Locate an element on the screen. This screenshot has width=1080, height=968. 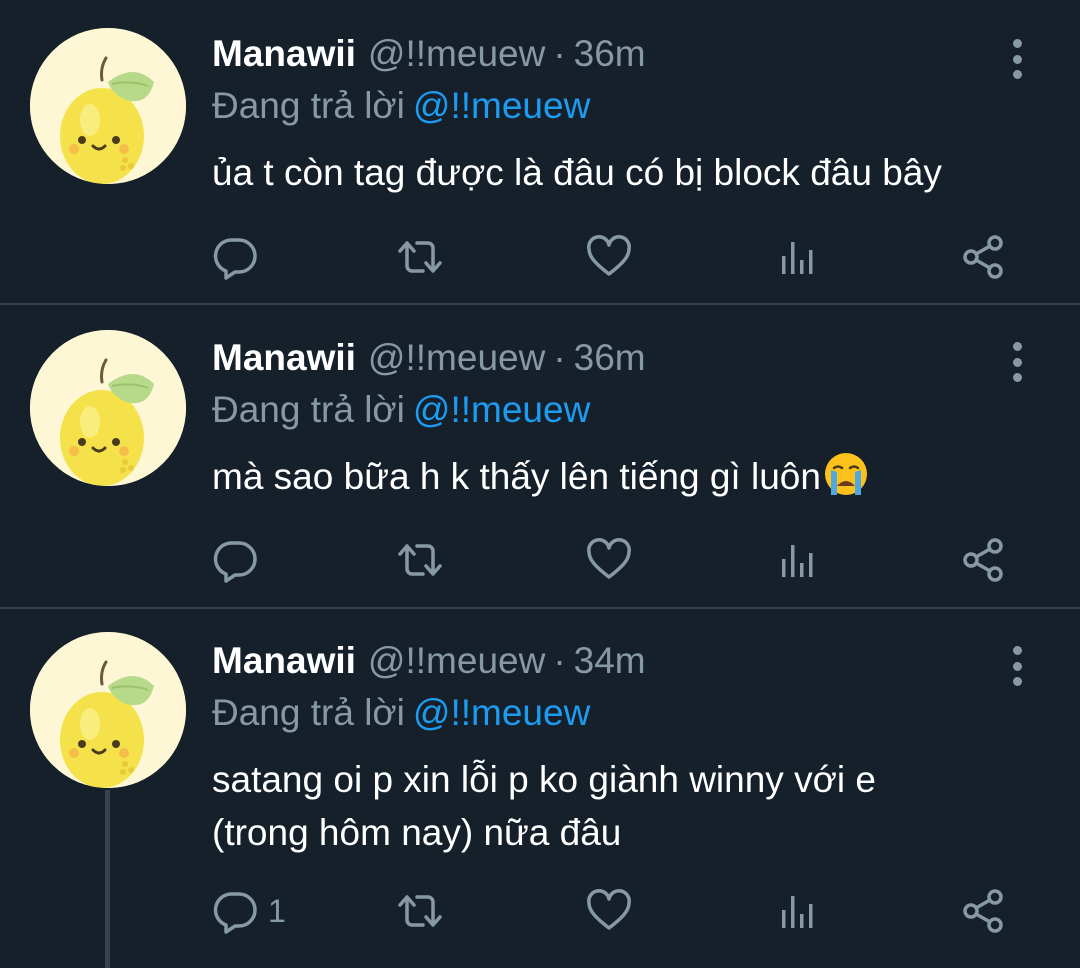
action-bar: 1 is located at coordinates (612, 911).